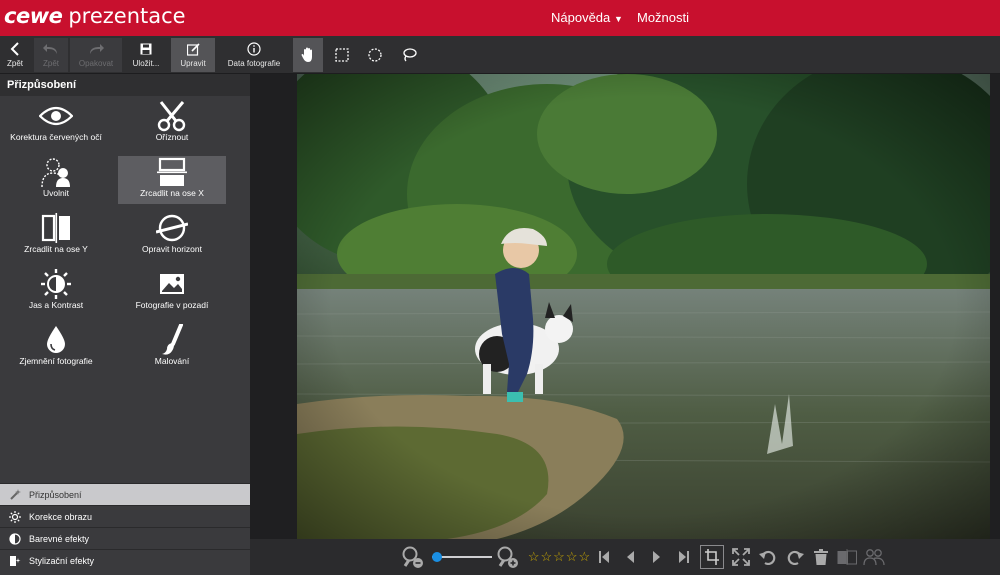 The height and width of the screenshot is (575, 1000). I want to click on product-name: prezentace, so click(127, 16).